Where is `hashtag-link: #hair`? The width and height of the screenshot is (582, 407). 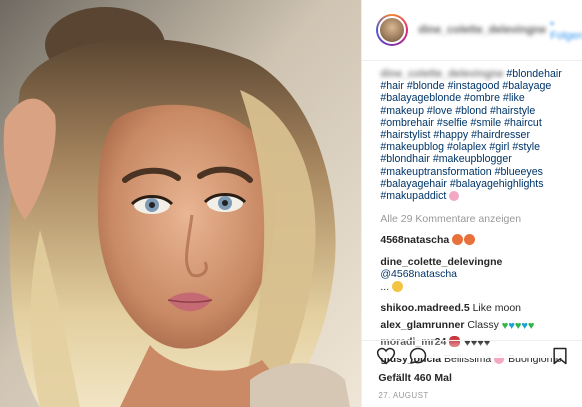 hashtag-link: #hair is located at coordinates (392, 86).